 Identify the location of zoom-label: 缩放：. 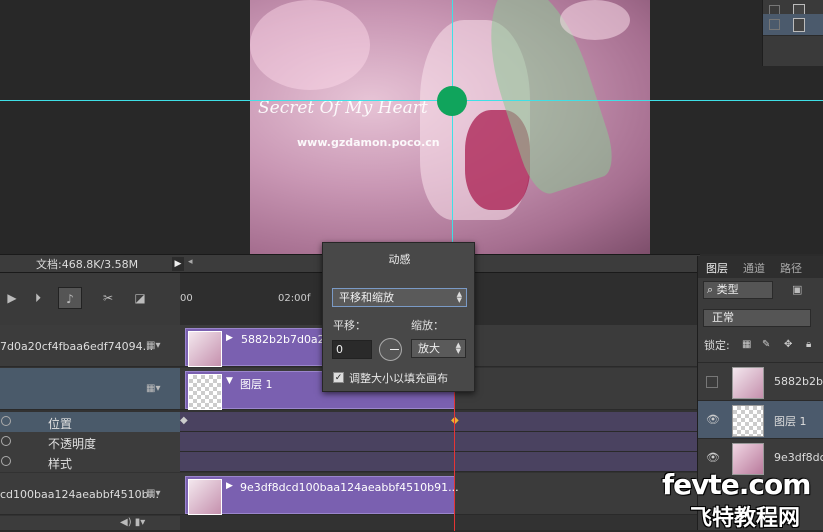
(427, 325).